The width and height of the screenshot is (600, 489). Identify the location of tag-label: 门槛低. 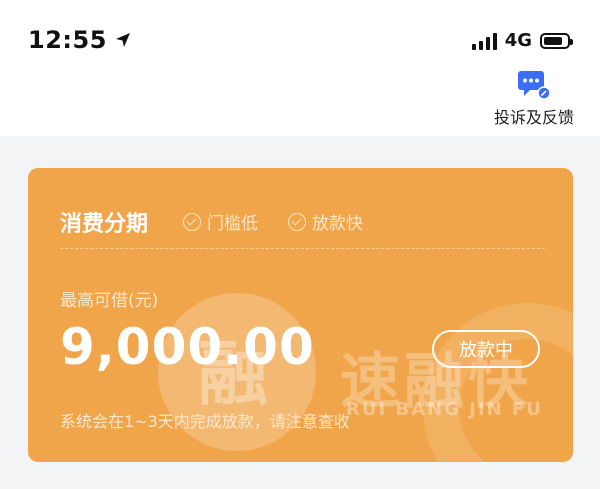
(232, 224).